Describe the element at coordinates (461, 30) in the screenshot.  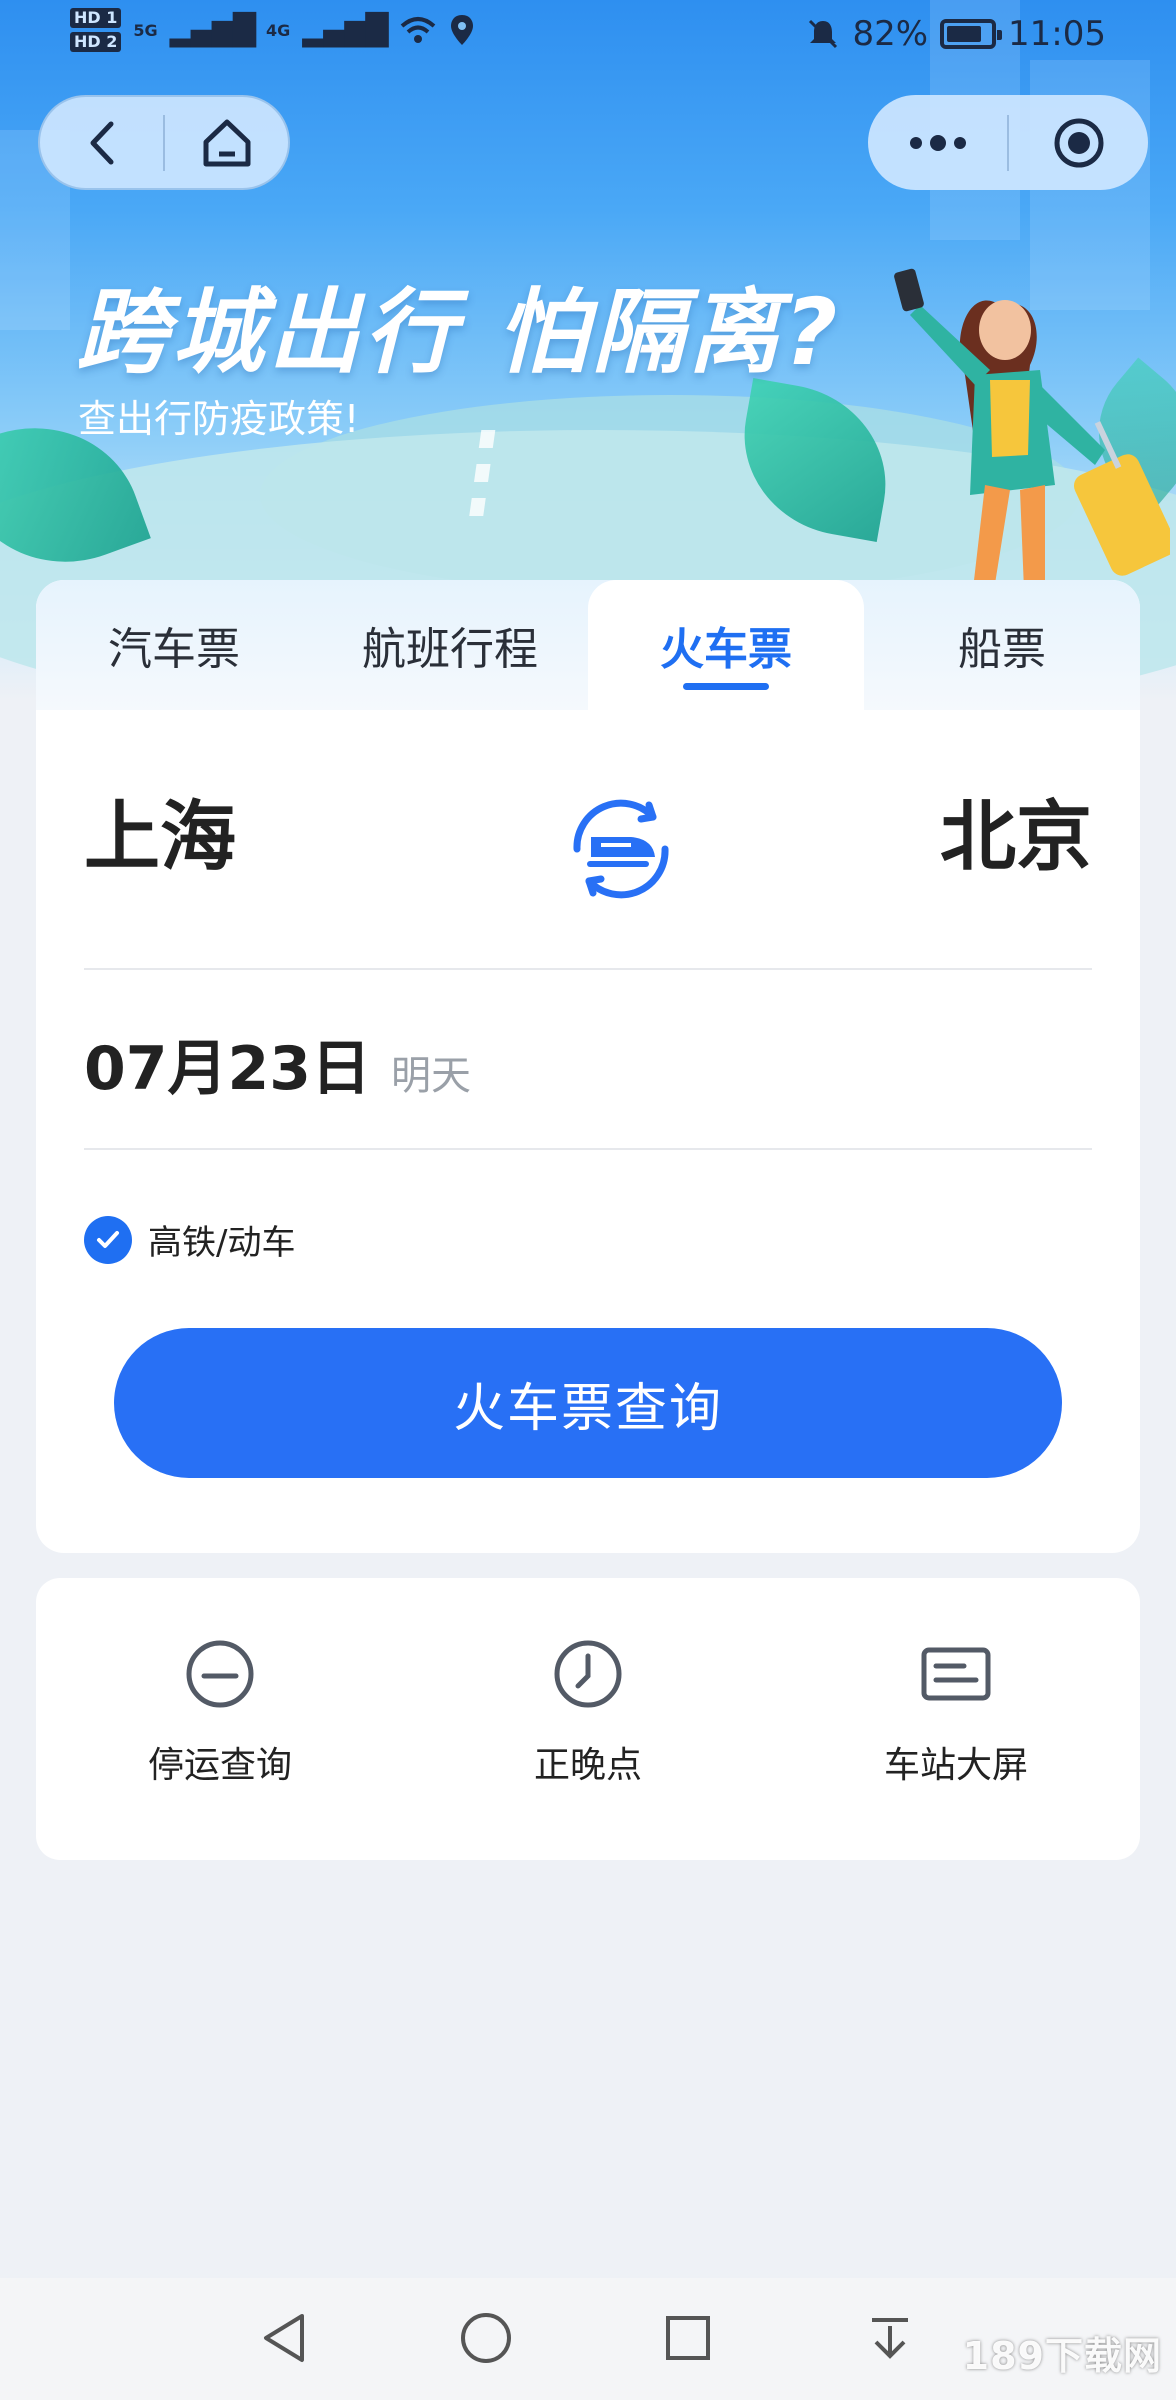
I see `location-icon` at that location.